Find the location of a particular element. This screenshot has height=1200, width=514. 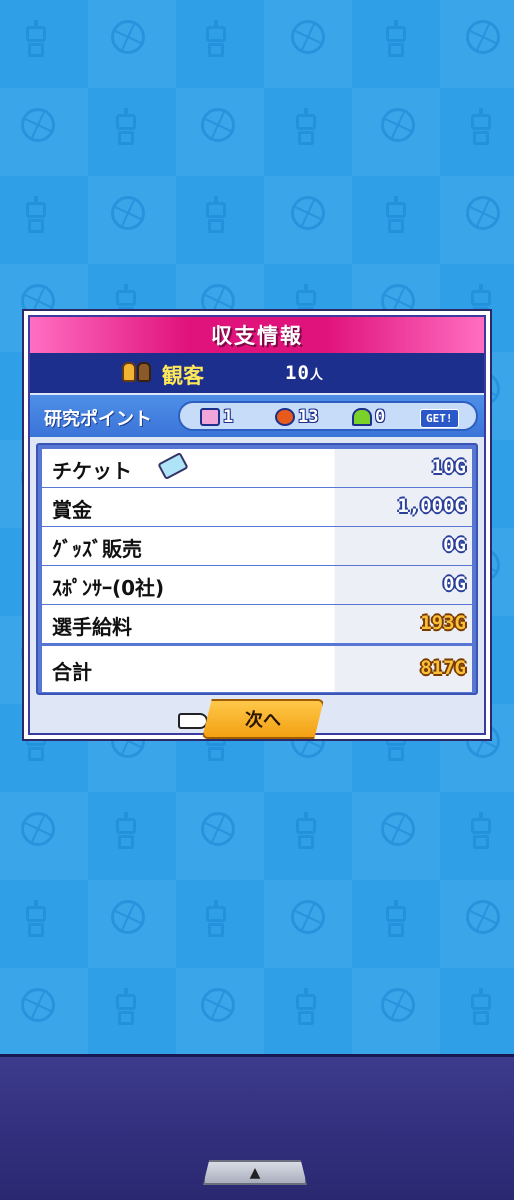

table-row: チケット 10G is located at coordinates (257, 468).